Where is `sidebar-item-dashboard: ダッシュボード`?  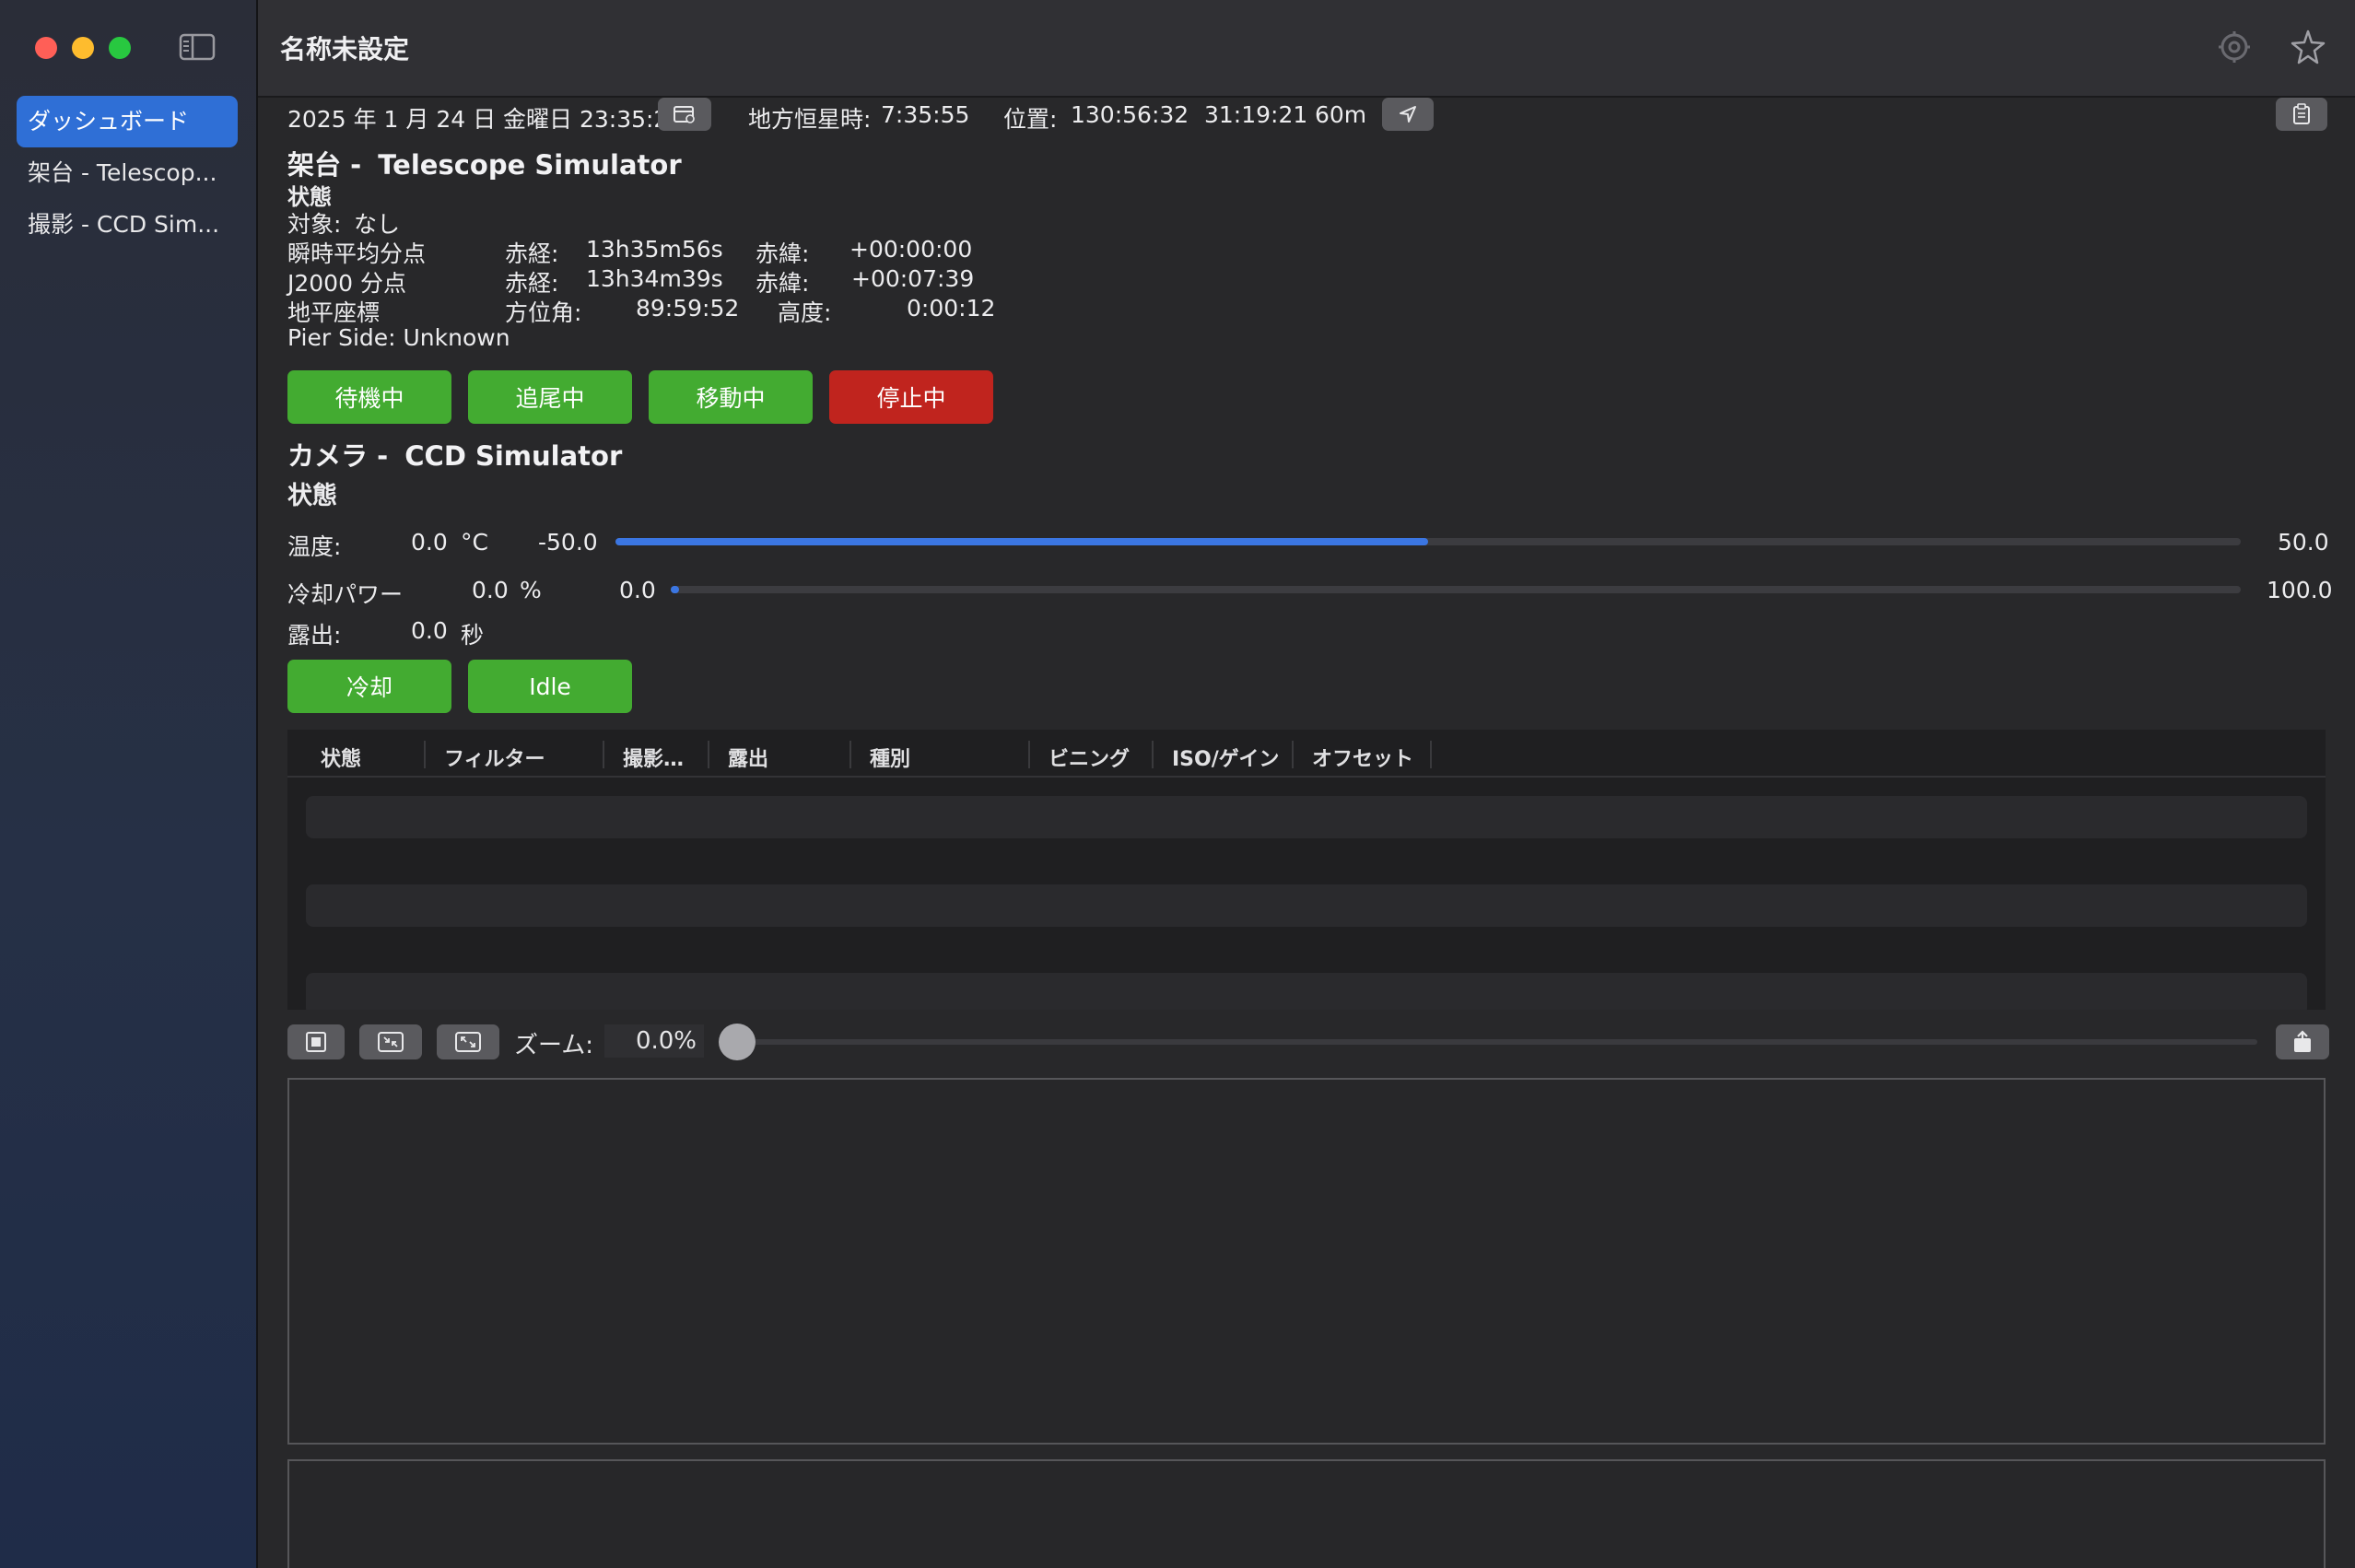 sidebar-item-dashboard: ダッシュボード is located at coordinates (127, 121).